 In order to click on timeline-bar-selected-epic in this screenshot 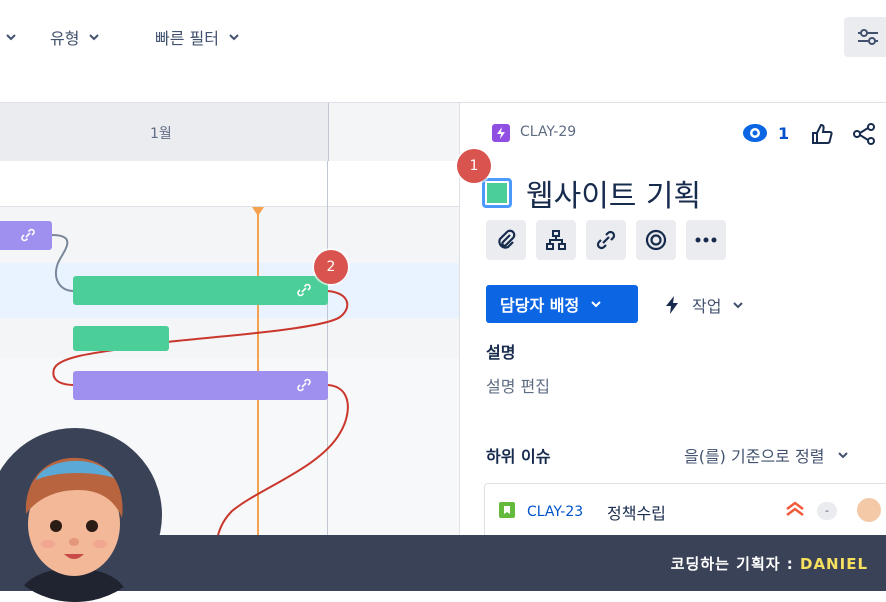, I will do `click(200, 290)`.